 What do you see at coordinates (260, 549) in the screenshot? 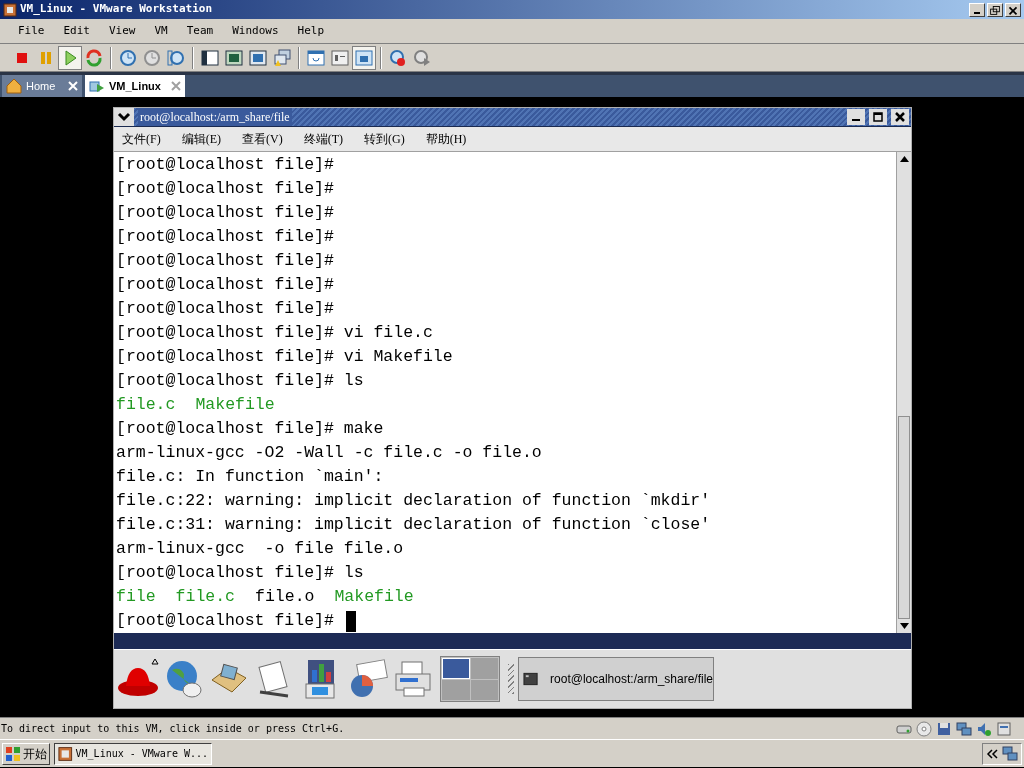
I see `terminal-text: arm-linux-gcc -o file file.o` at bounding box center [260, 549].